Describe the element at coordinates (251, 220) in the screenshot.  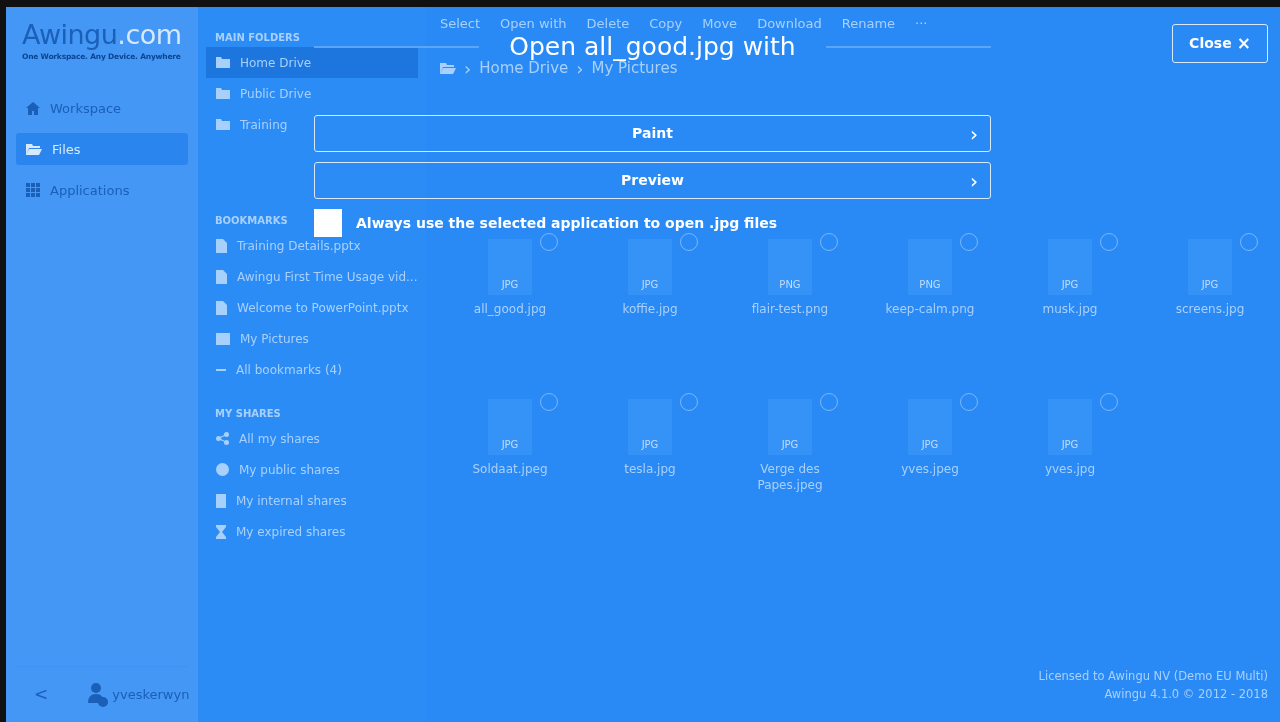
I see `section-heading: BOOKMARKS` at that location.